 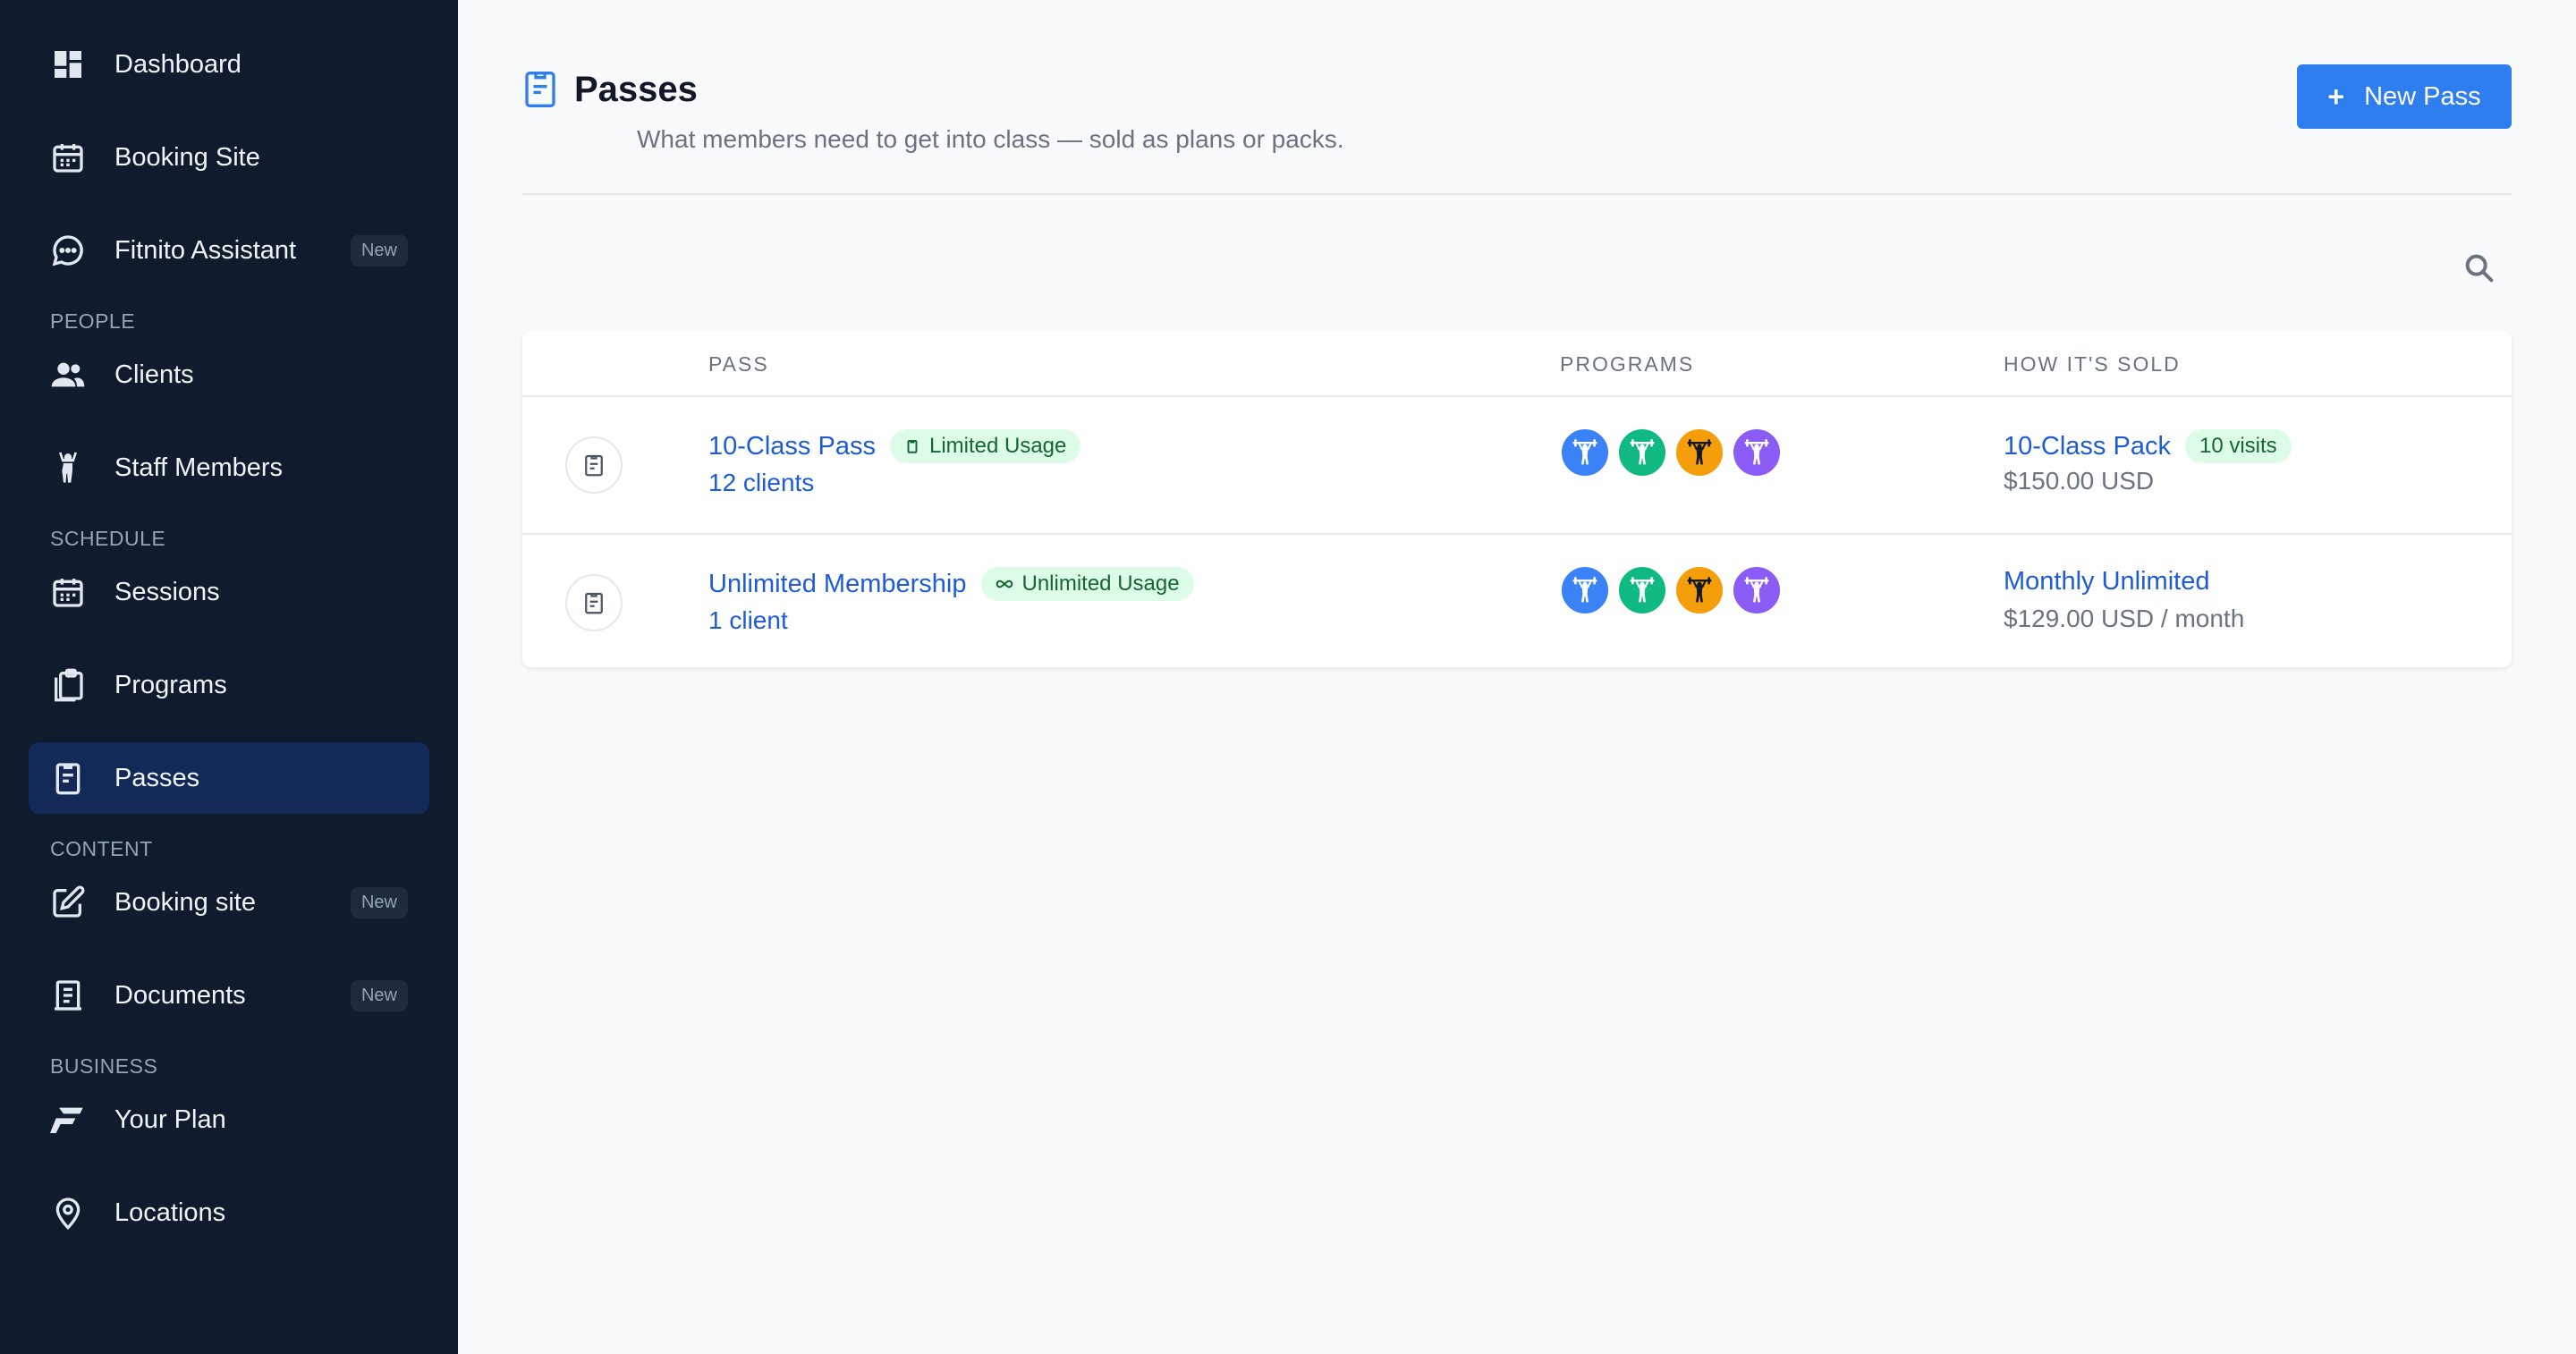 What do you see at coordinates (170, 684) in the screenshot?
I see `sidebar-item-label: Programs` at bounding box center [170, 684].